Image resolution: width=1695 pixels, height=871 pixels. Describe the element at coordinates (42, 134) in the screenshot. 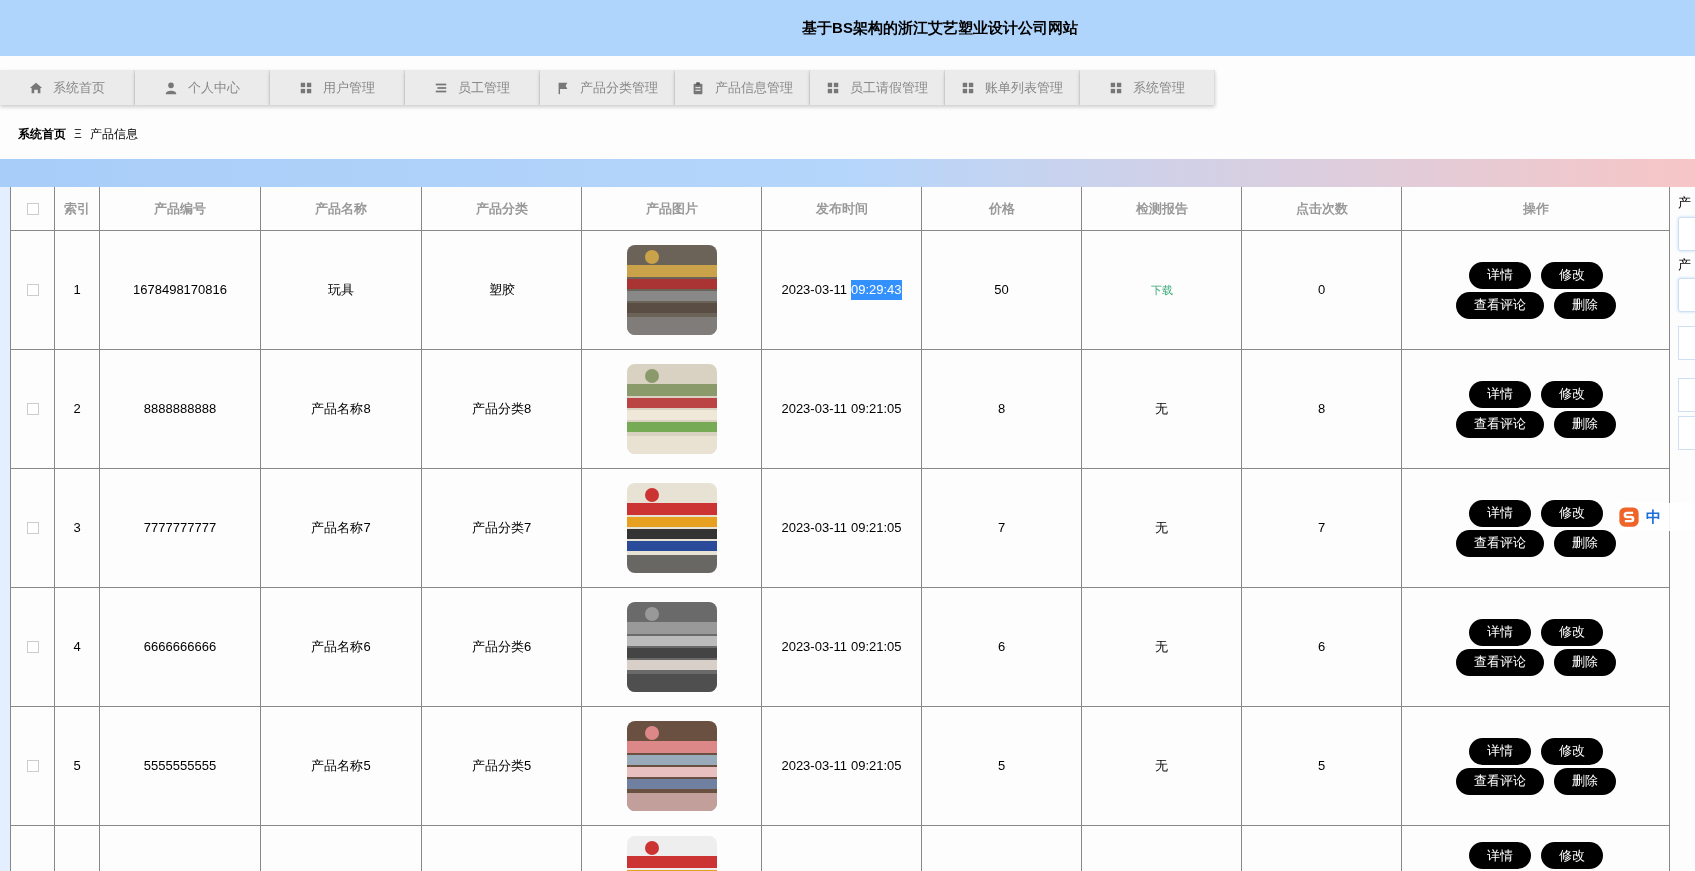

I see `breadcrumb-link: 系统首页` at that location.